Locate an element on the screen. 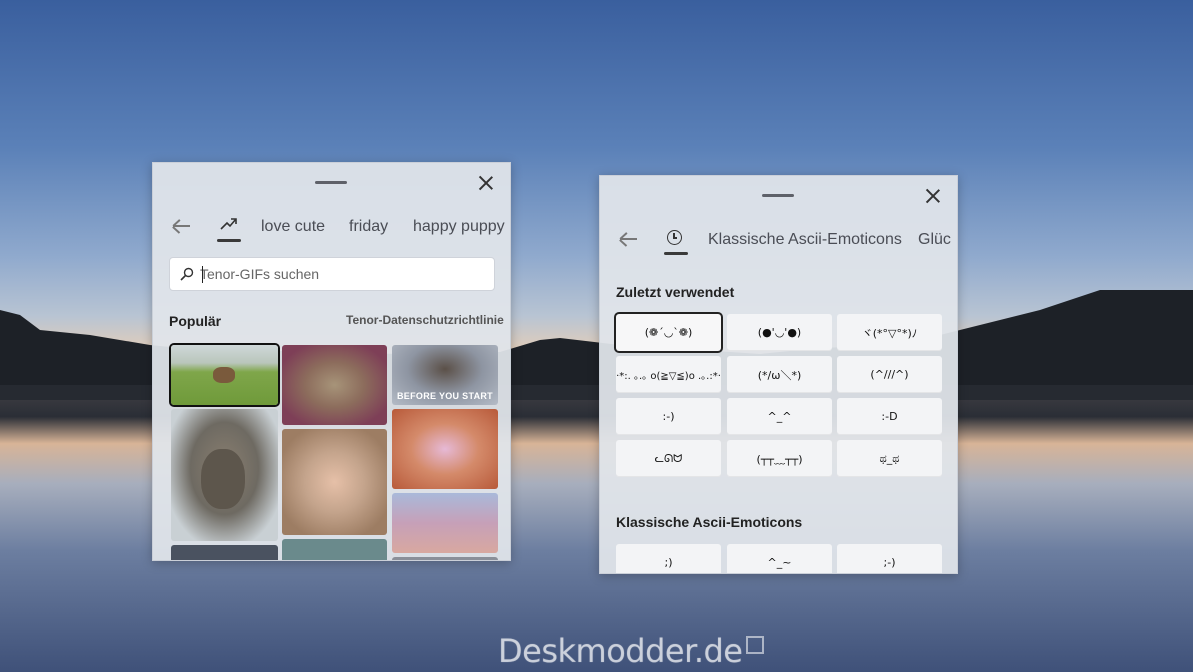  trending-icon is located at coordinates (229, 224).